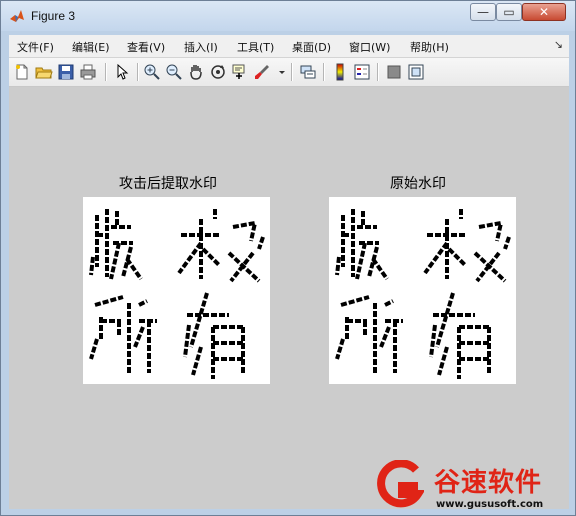 Image resolution: width=576 pixels, height=516 pixels. What do you see at coordinates (308, 72) in the screenshot?
I see `link-plot-icon` at bounding box center [308, 72].